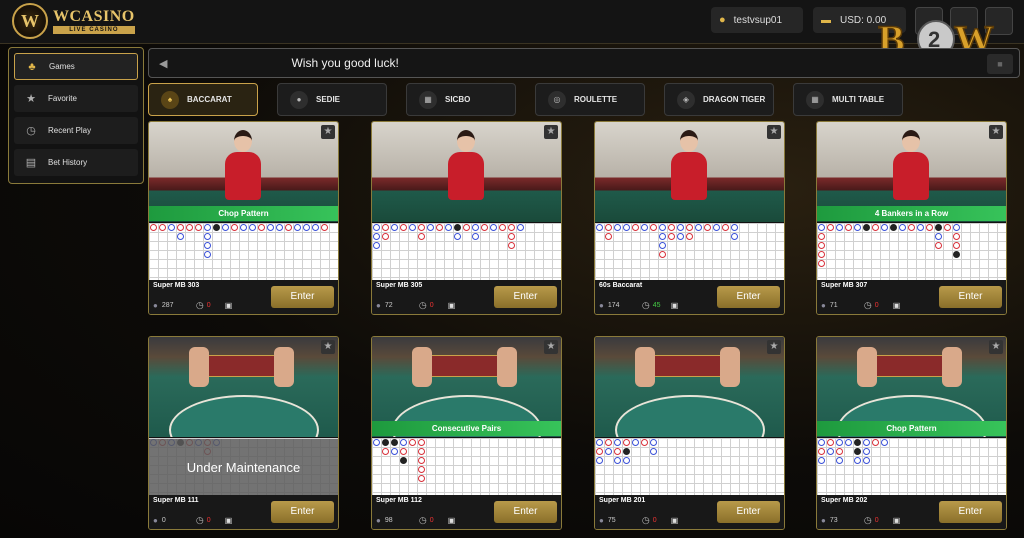 The image size is (1024, 538). What do you see at coordinates (911, 172) in the screenshot?
I see `live-video: 4 Bankers in a Row` at bounding box center [911, 172].